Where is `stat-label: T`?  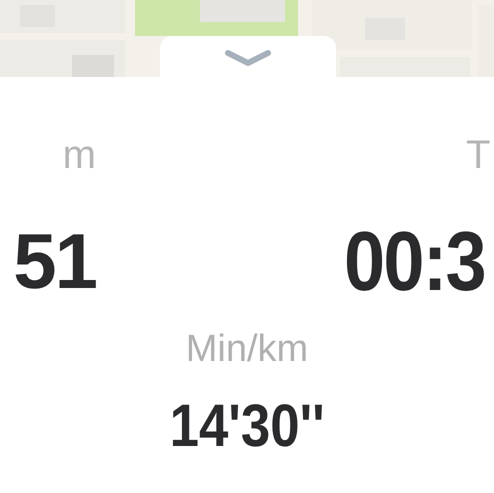
stat-label: T is located at coordinates (478, 155).